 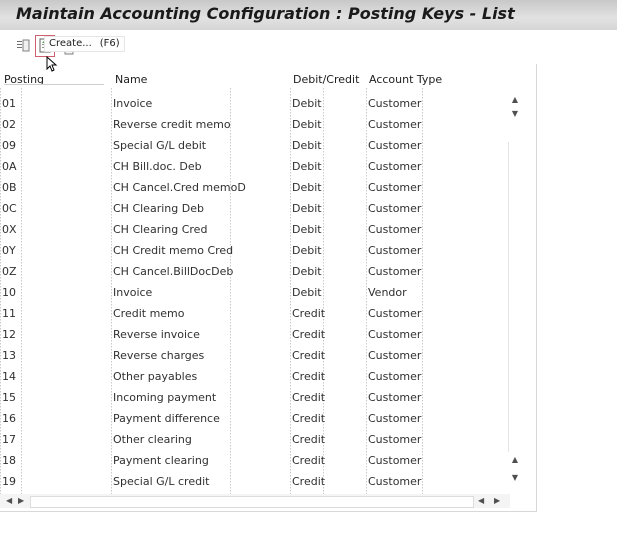 I want to click on vertical-scrollbar-top: ▲ ▼, so click(x=515, y=112).